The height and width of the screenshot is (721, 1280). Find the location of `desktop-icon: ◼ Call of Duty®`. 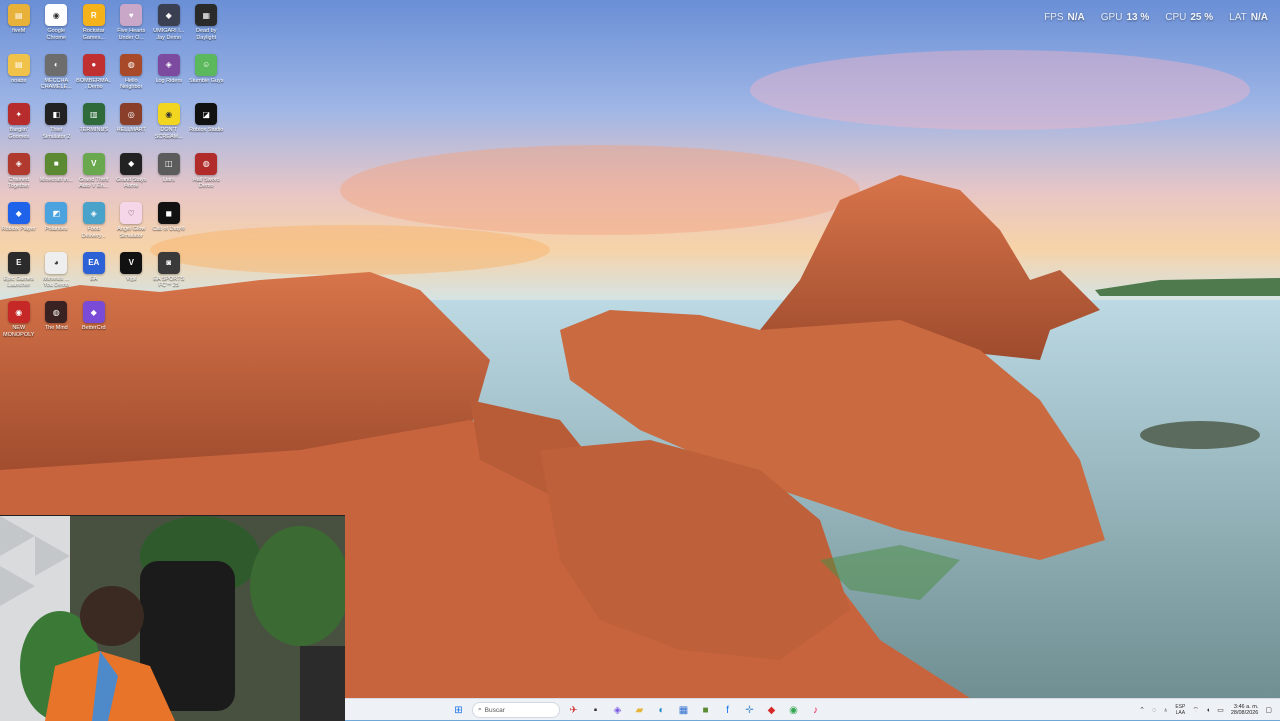

desktop-icon: ◼ Call of Duty® is located at coordinates (169, 225).